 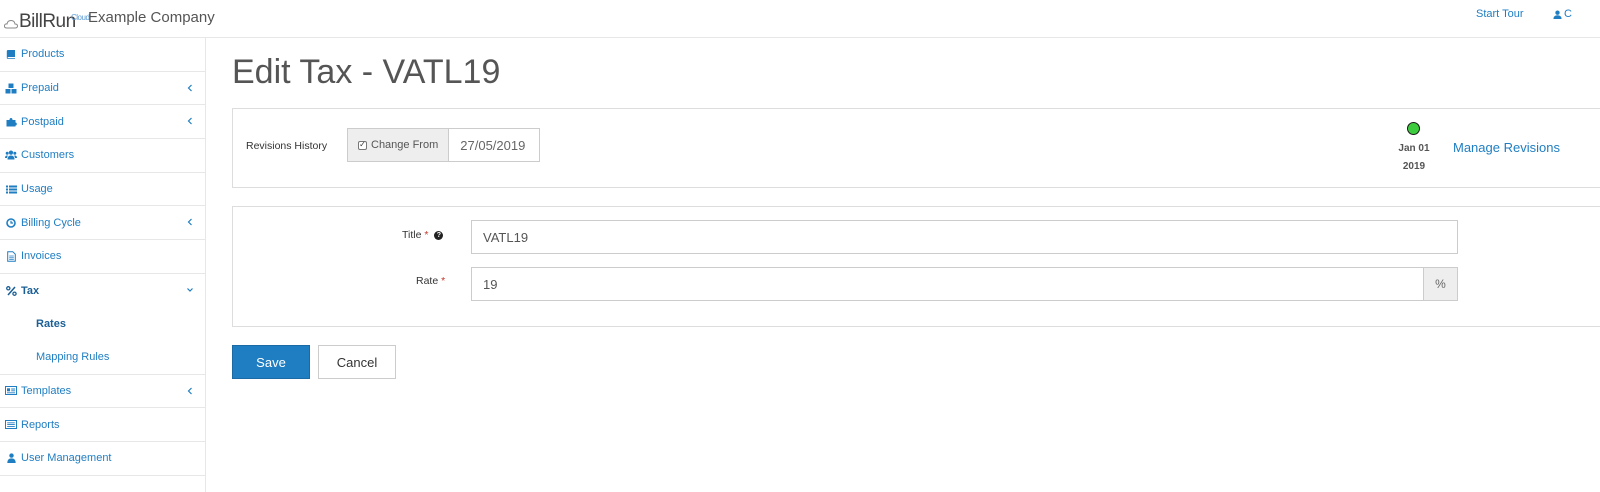 I want to click on sidebar-item-tax: Tax, so click(x=102, y=291).